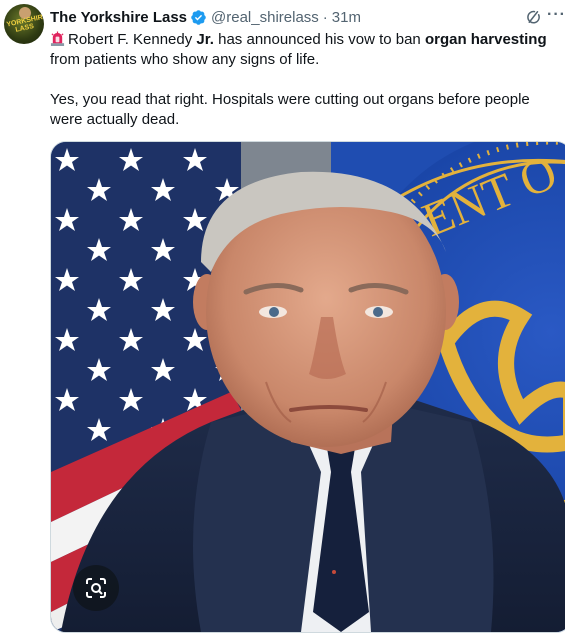  I want to click on siren-emoji-icon, so click(57, 38).